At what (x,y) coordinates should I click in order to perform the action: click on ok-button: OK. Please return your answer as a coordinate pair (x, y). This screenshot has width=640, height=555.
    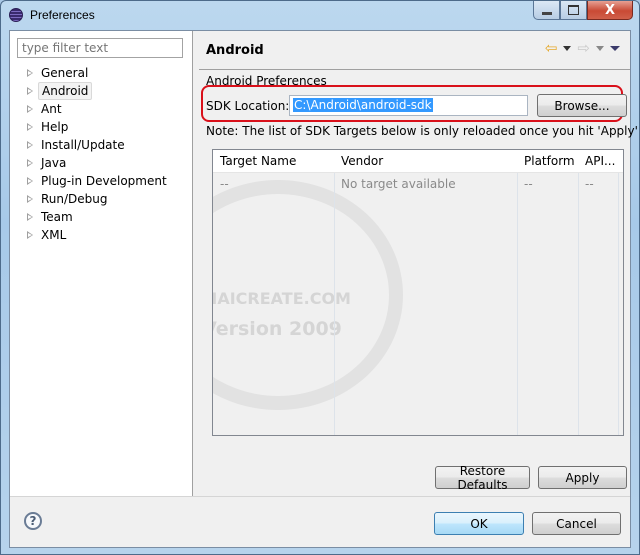
    Looking at the image, I should click on (479, 523).